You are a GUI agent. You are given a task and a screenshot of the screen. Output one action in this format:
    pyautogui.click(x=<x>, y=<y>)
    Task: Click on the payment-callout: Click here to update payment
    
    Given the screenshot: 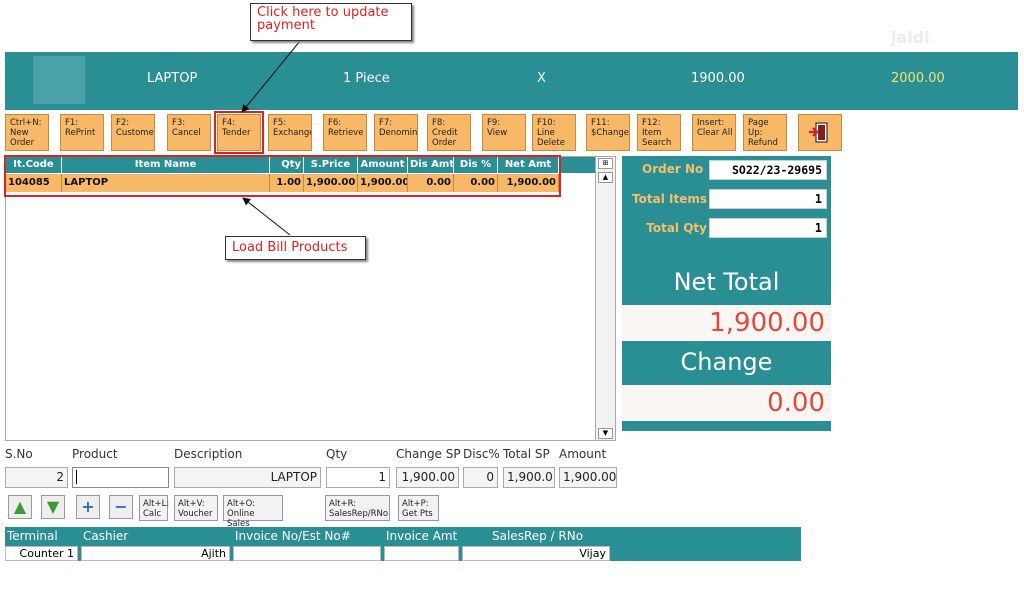 What is the action you would take?
    pyautogui.click(x=331, y=22)
    